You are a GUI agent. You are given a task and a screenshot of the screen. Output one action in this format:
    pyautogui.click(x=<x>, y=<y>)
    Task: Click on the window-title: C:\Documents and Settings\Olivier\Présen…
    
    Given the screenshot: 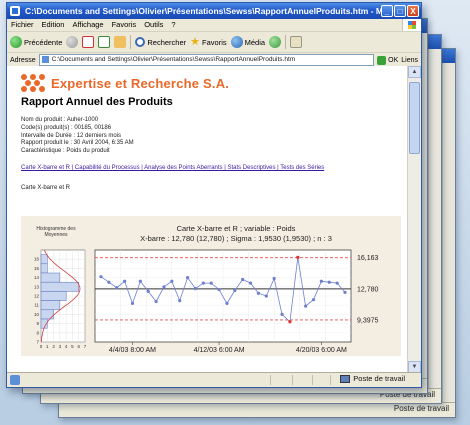 What is the action you would take?
    pyautogui.click(x=215, y=11)
    